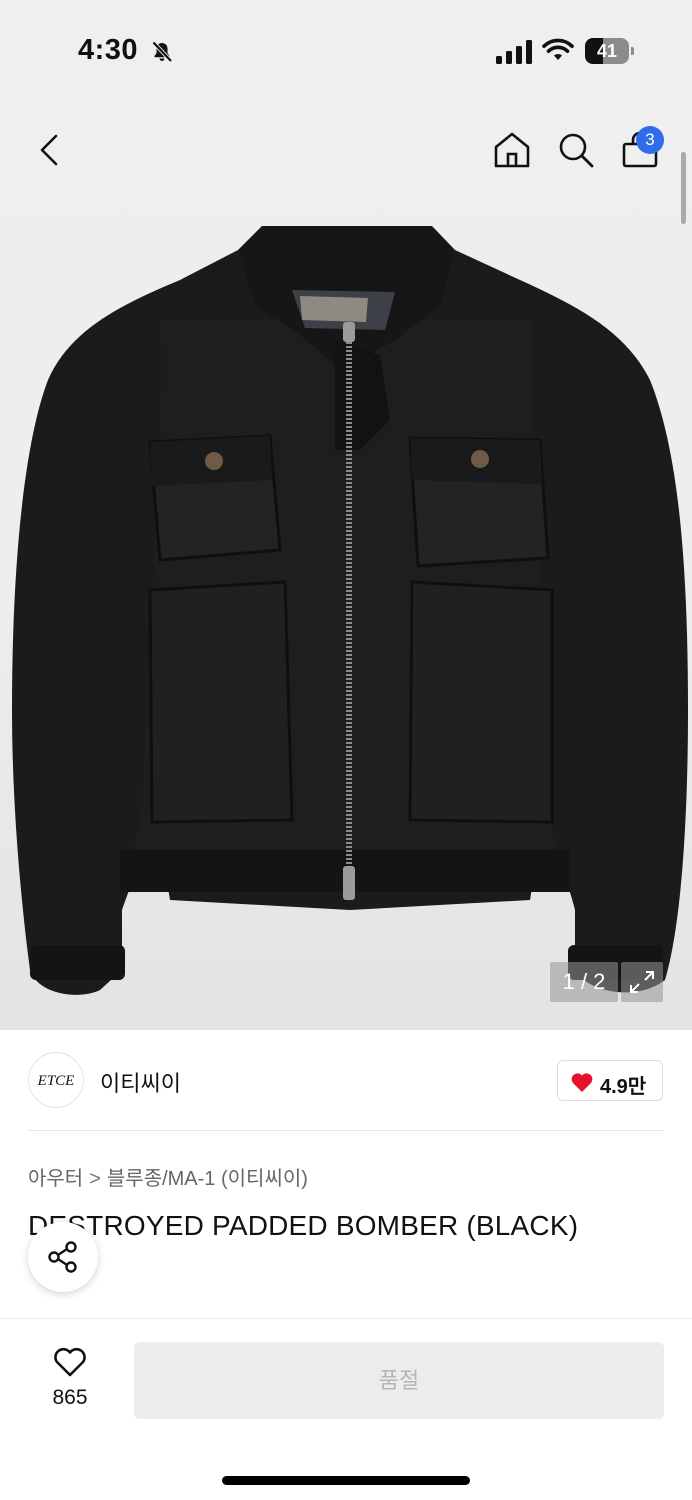 The height and width of the screenshot is (1500, 692). What do you see at coordinates (207, 1179) in the screenshot?
I see `breadcrumb-item-category: 블루종/MA-1 (이티씨이)` at bounding box center [207, 1179].